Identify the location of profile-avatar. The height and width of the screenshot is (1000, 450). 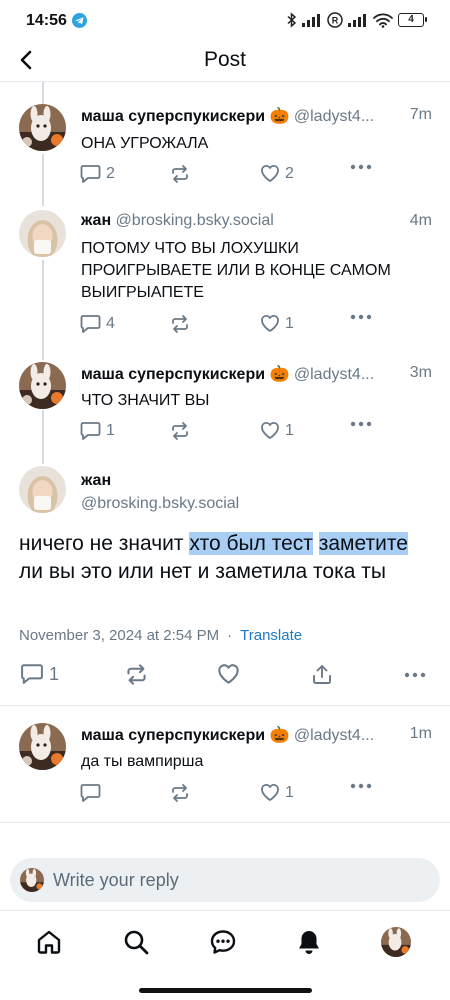
(396, 942).